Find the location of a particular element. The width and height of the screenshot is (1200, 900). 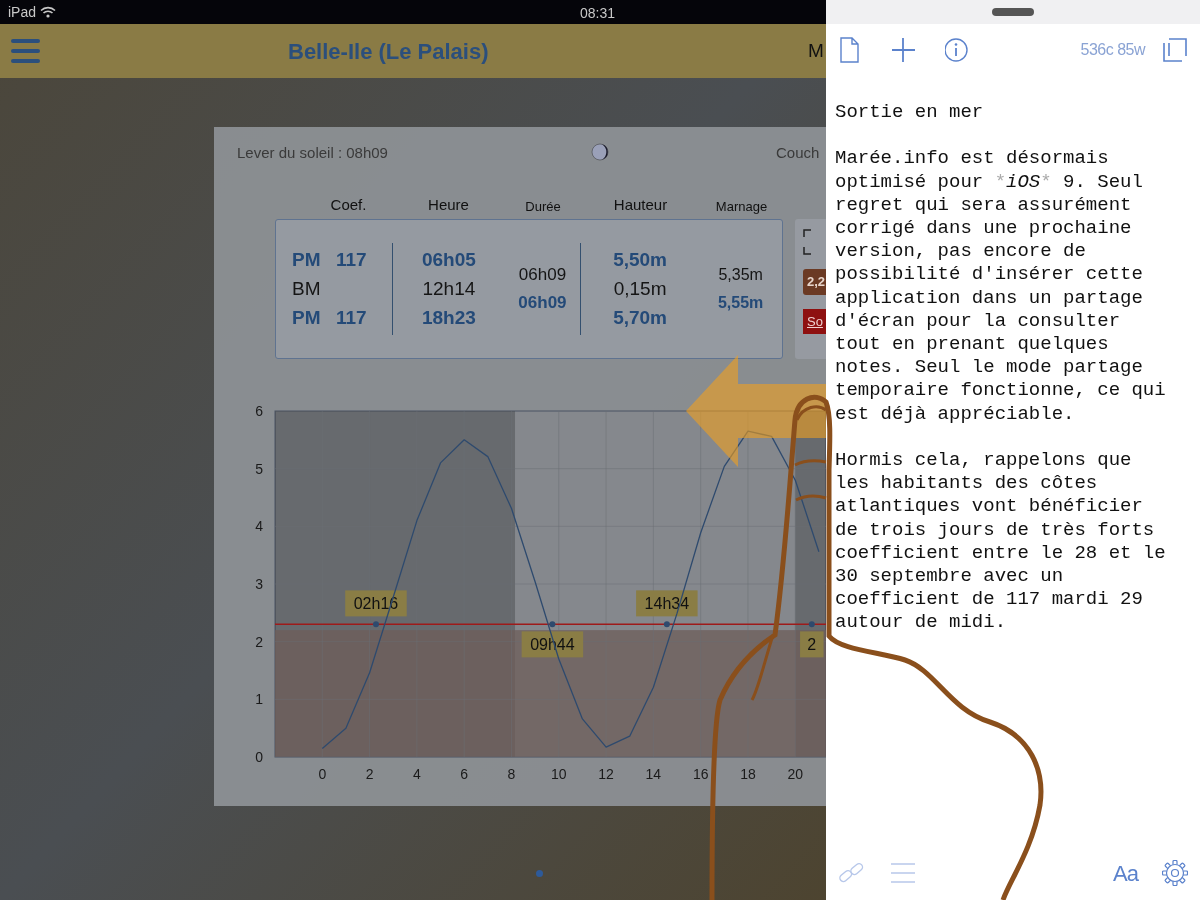

settings-button is located at coordinates (1175, 873).